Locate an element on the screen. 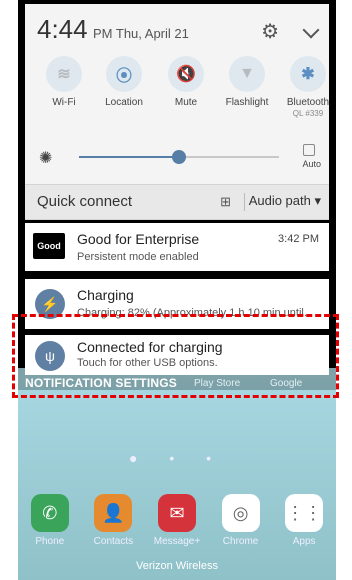 The width and height of the screenshot is (352, 580). date: PM Thu, April 21 is located at coordinates (141, 33).